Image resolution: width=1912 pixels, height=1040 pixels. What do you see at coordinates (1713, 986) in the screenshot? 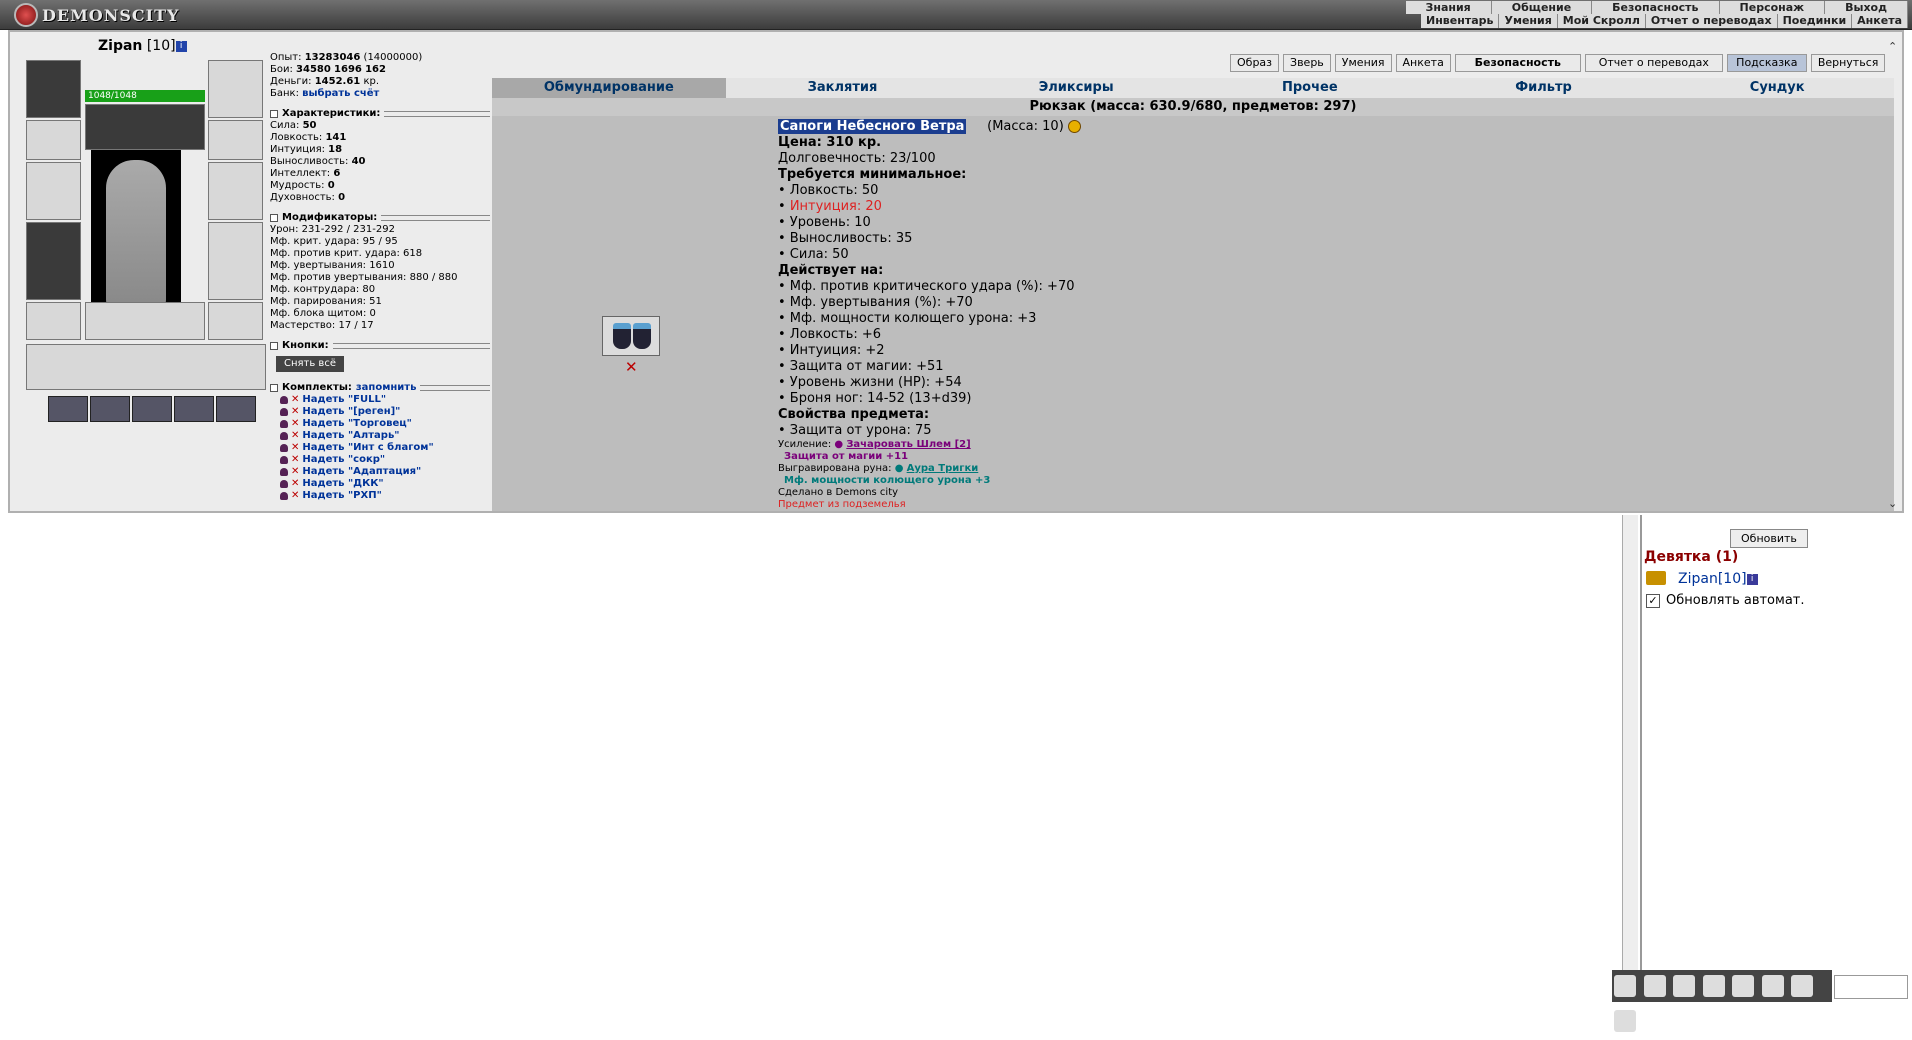
I see `bottle-icon` at bounding box center [1713, 986].